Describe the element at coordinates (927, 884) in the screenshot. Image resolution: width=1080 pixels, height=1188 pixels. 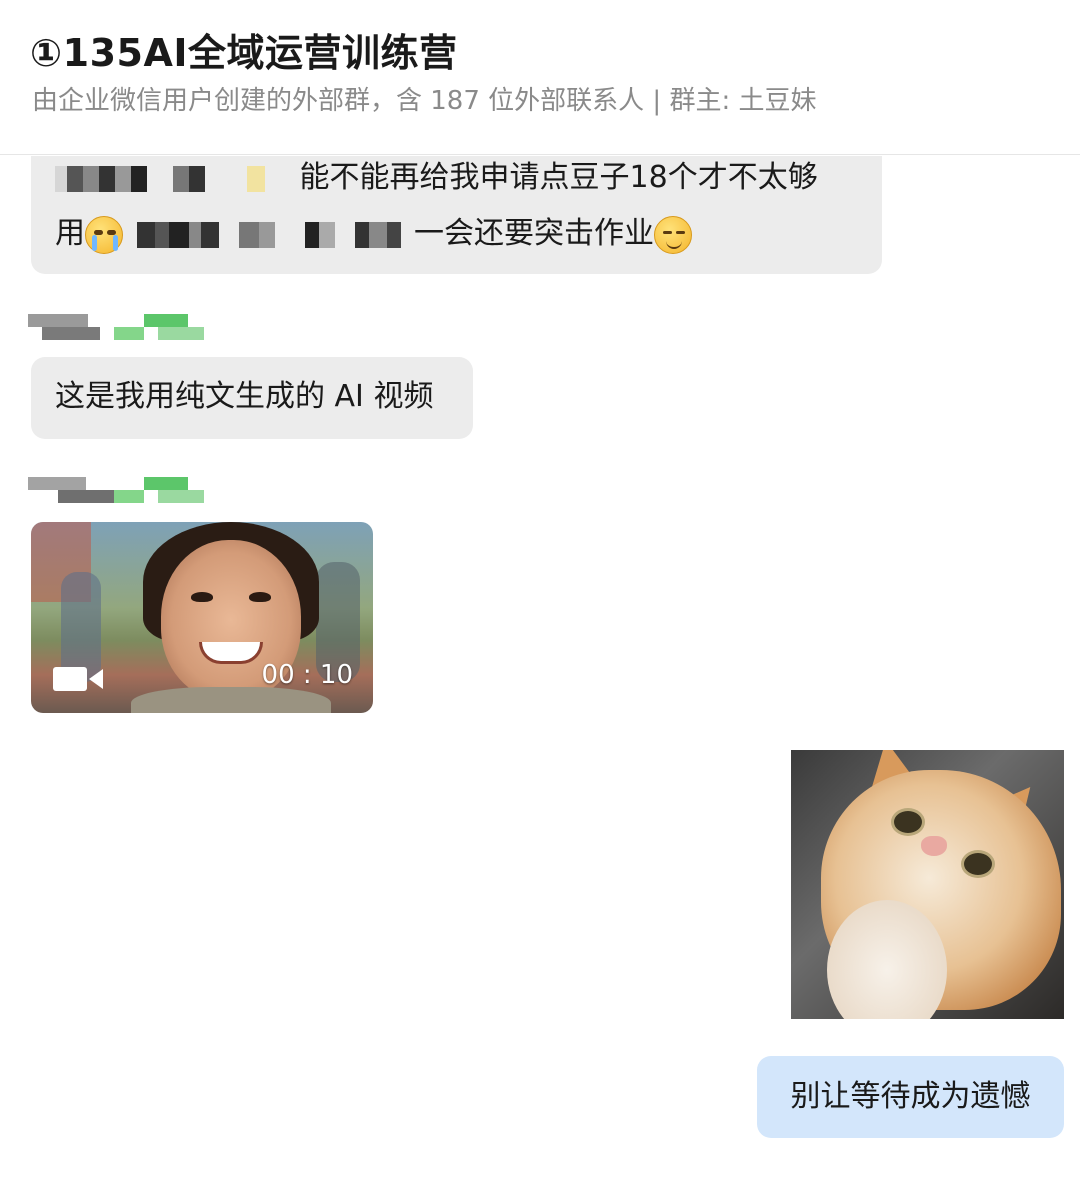
I see `cat-sticker-image` at that location.